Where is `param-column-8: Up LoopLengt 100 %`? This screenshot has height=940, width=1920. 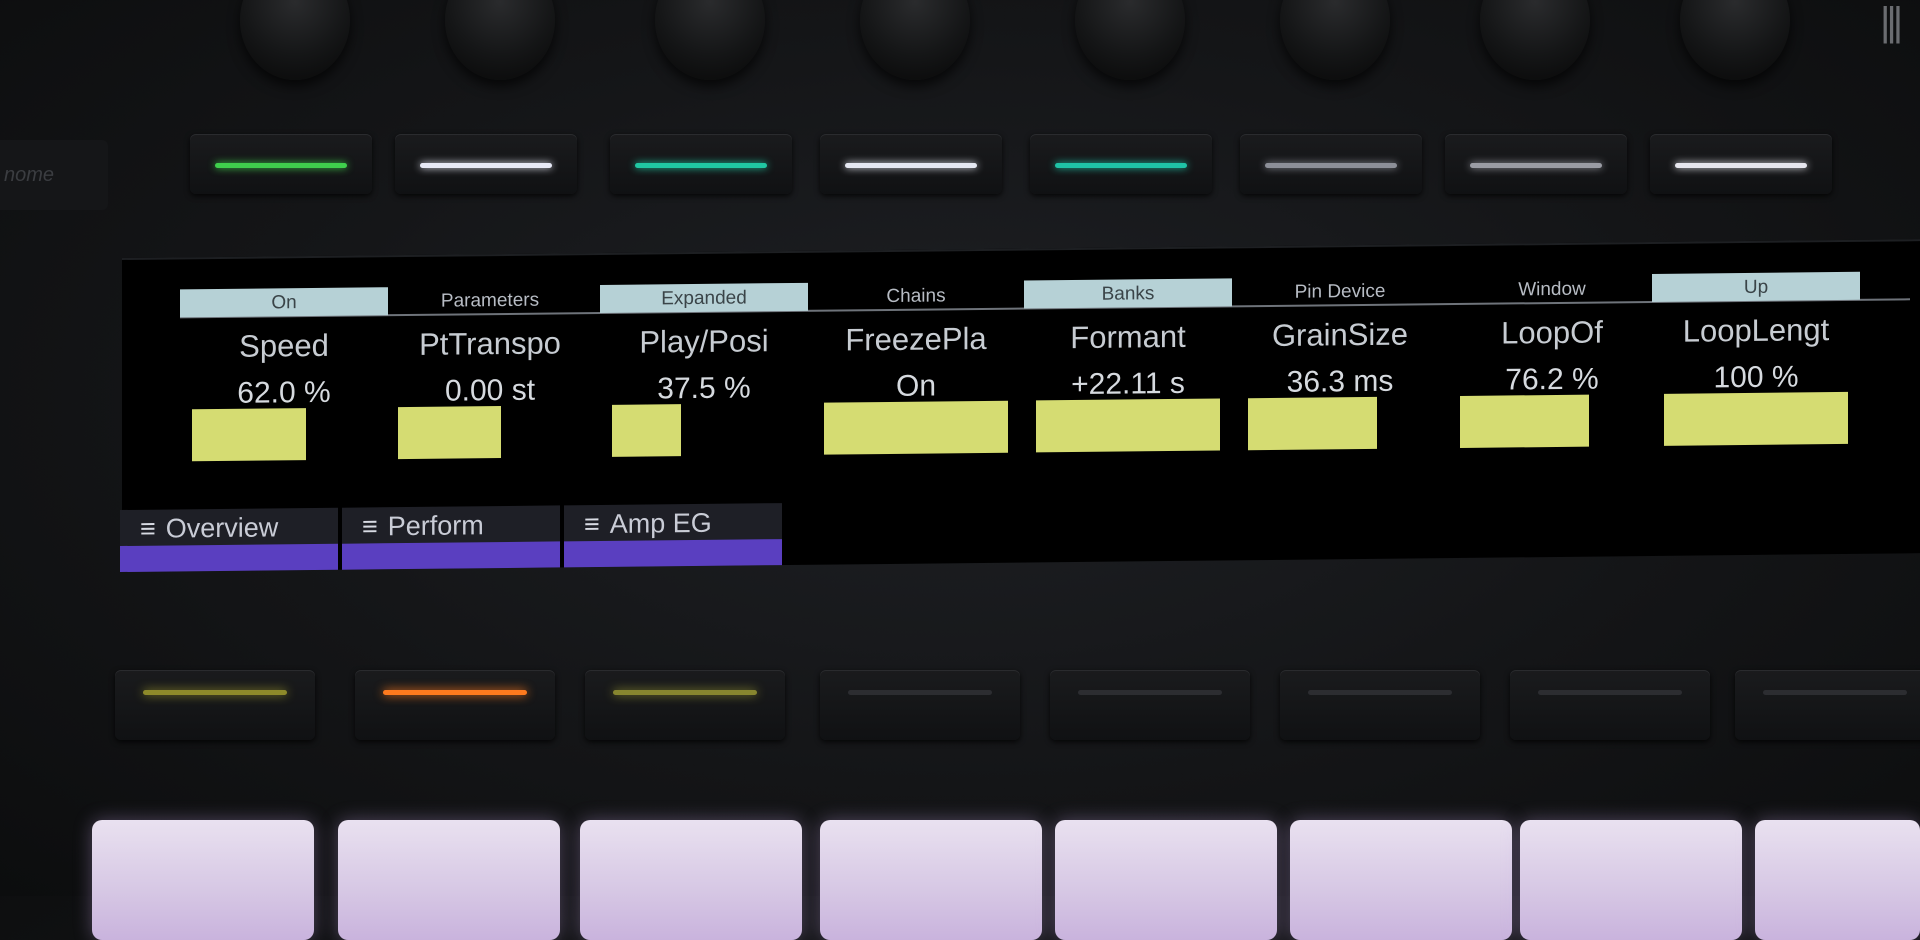 param-column-8: Up LoopLengt 100 % is located at coordinates (1756, 333).